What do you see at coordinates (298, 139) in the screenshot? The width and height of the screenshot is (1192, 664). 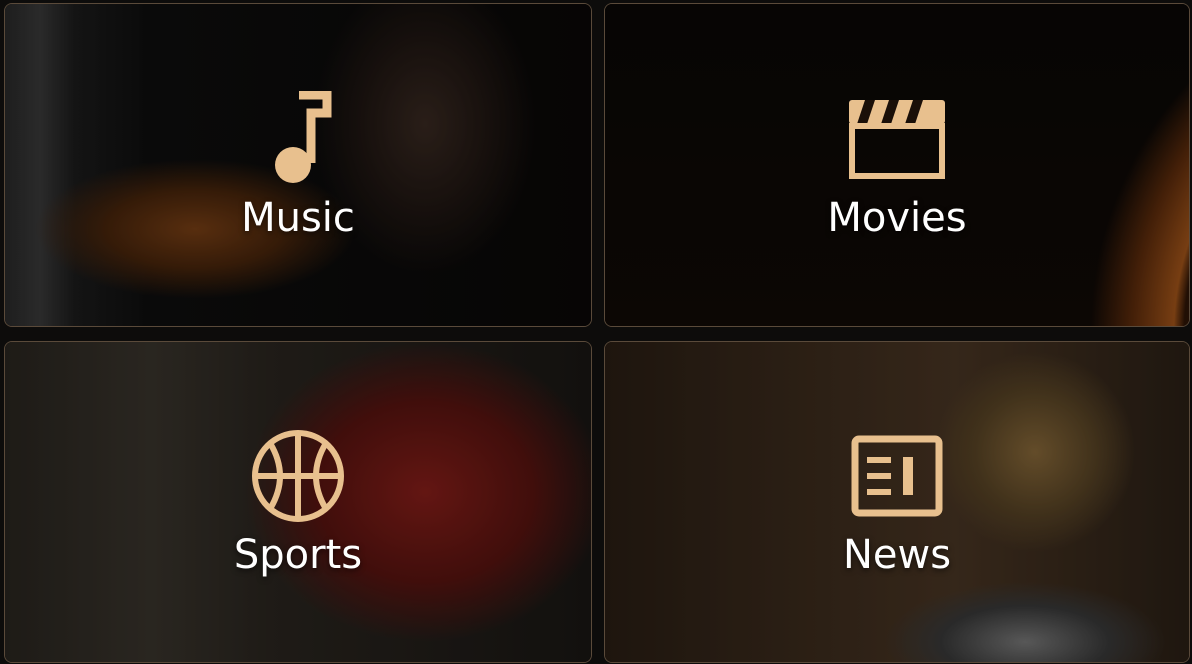 I see `music-note-icon` at bounding box center [298, 139].